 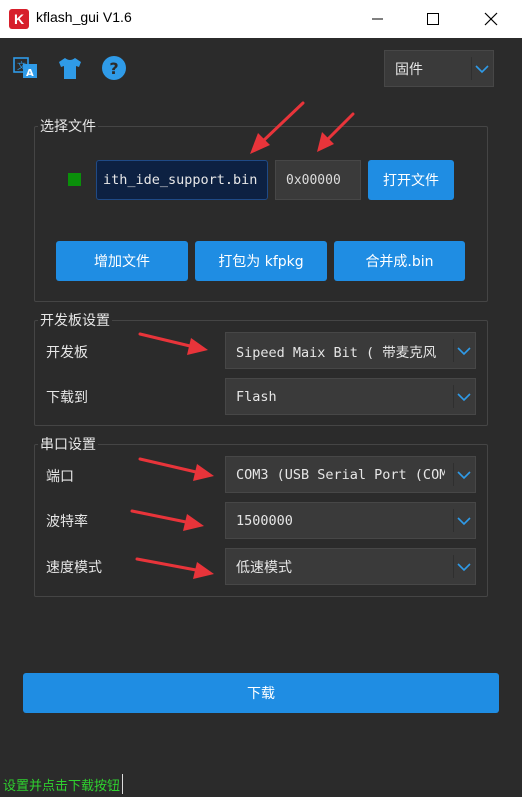 What do you see at coordinates (30, 73) in the screenshot?
I see `svg-text: A` at bounding box center [30, 73].